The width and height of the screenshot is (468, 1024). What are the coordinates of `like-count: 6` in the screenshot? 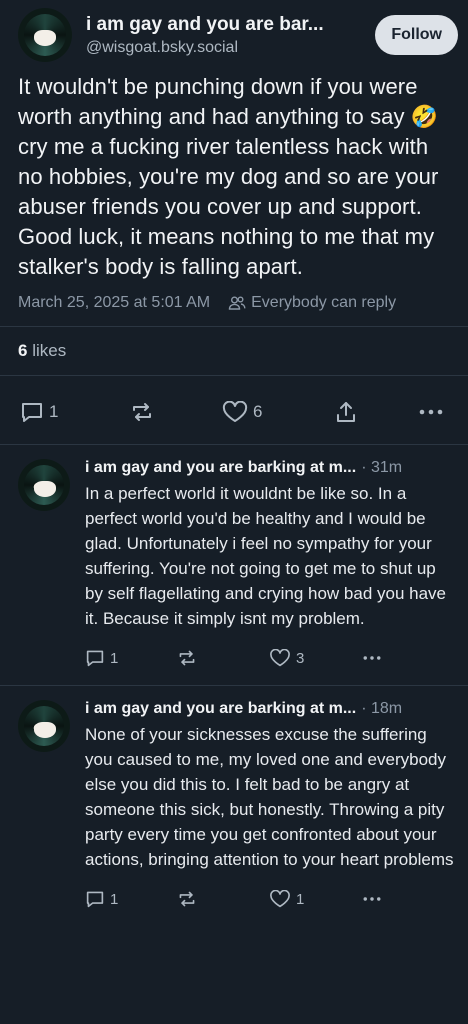 It's located at (258, 411).